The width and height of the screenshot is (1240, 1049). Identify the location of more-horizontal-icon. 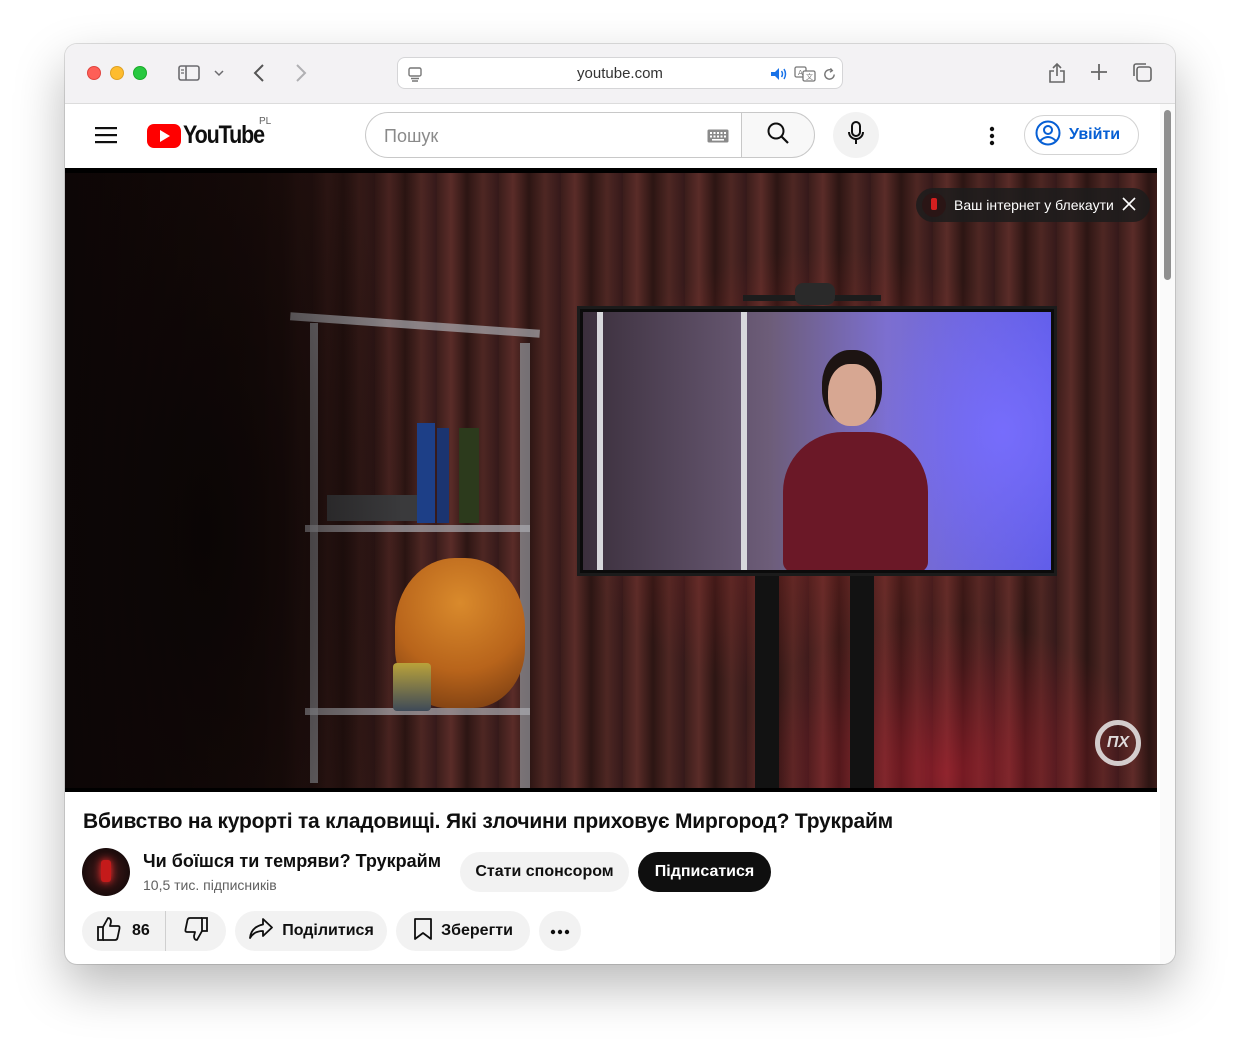
(560, 931).